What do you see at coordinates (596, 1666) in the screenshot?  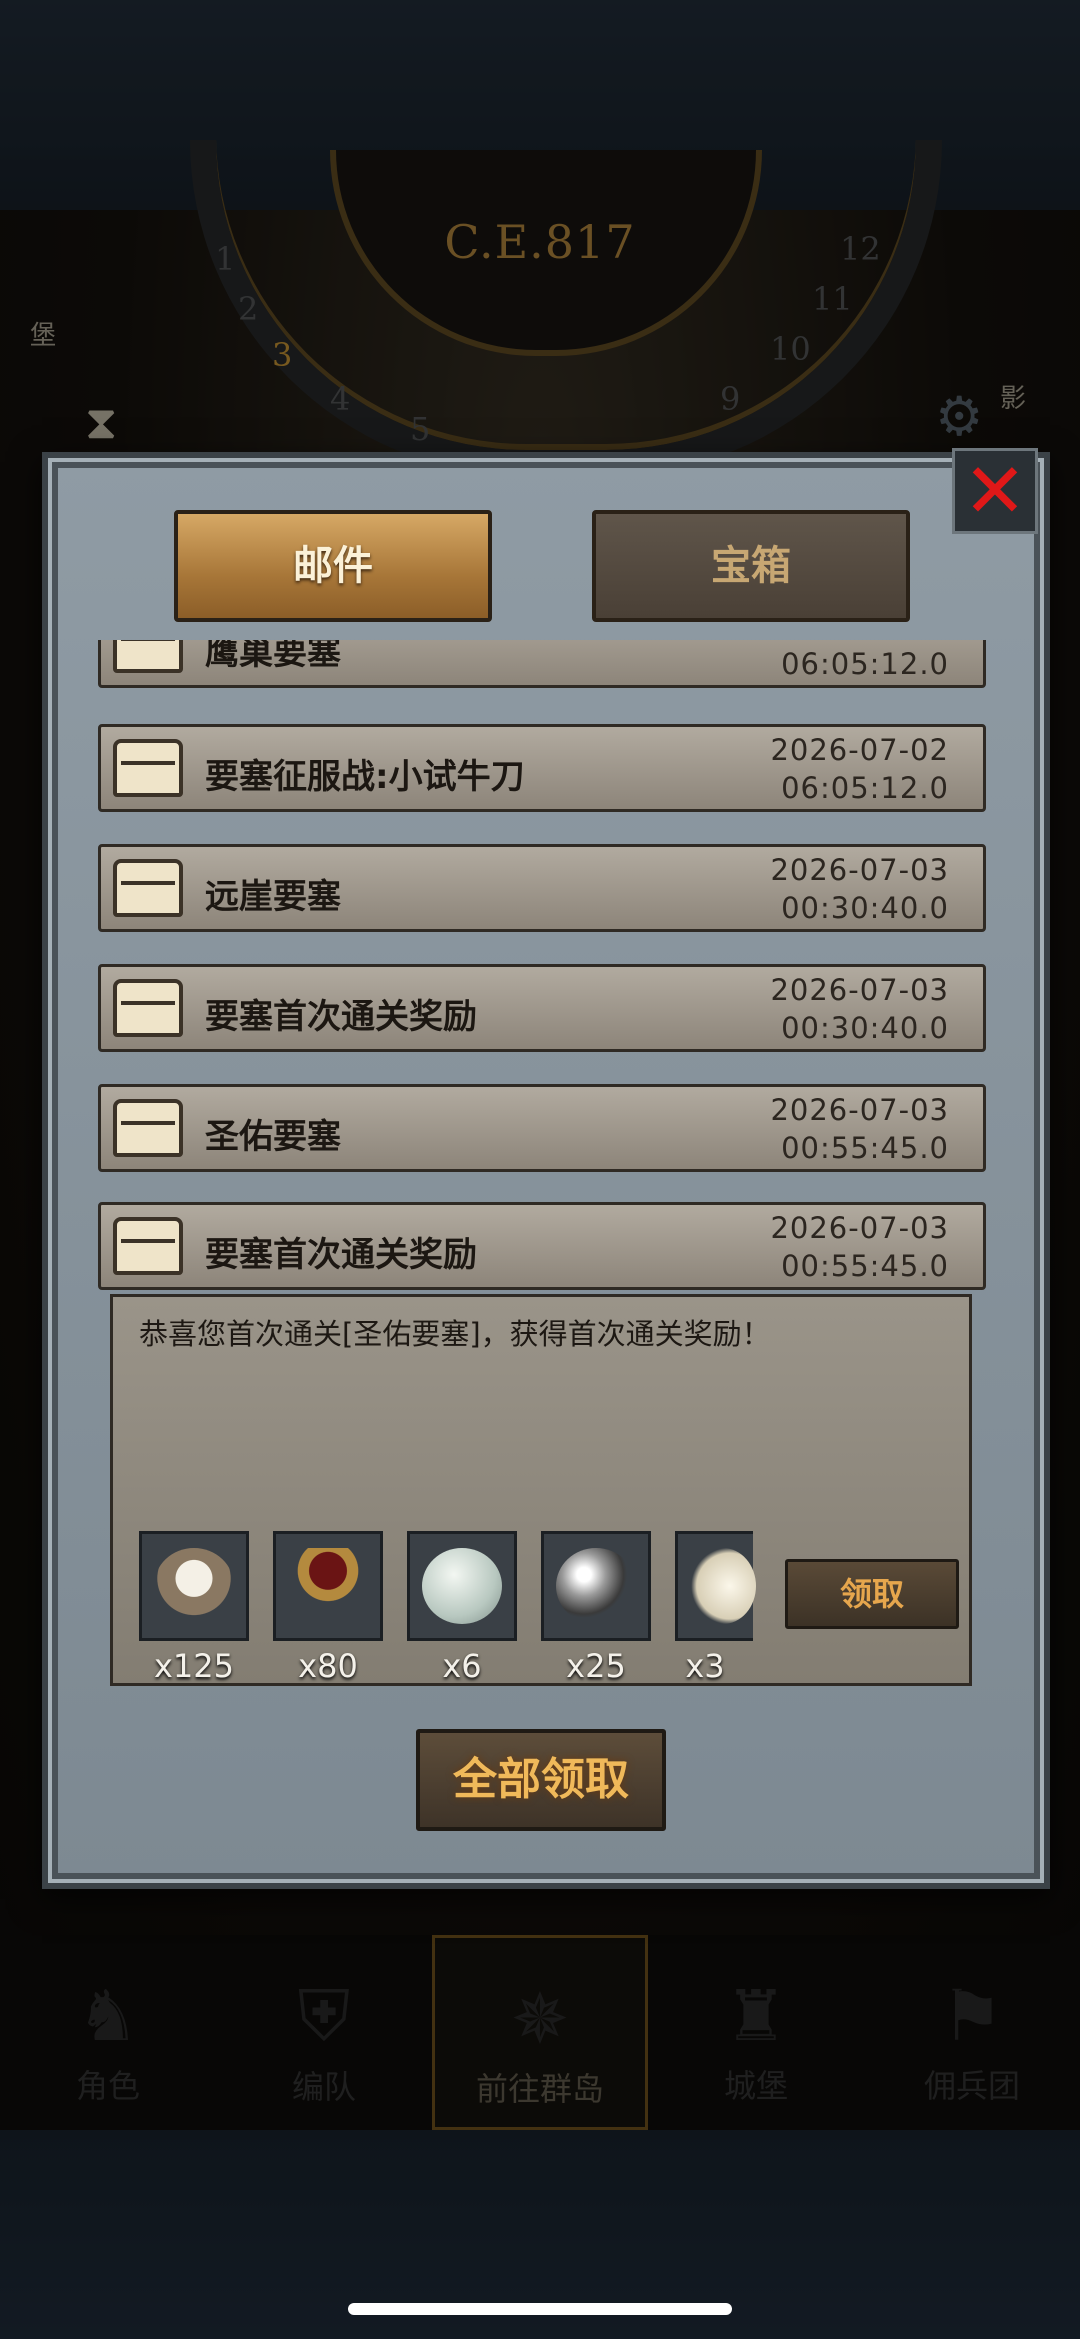 I see `reward-count: x25` at bounding box center [596, 1666].